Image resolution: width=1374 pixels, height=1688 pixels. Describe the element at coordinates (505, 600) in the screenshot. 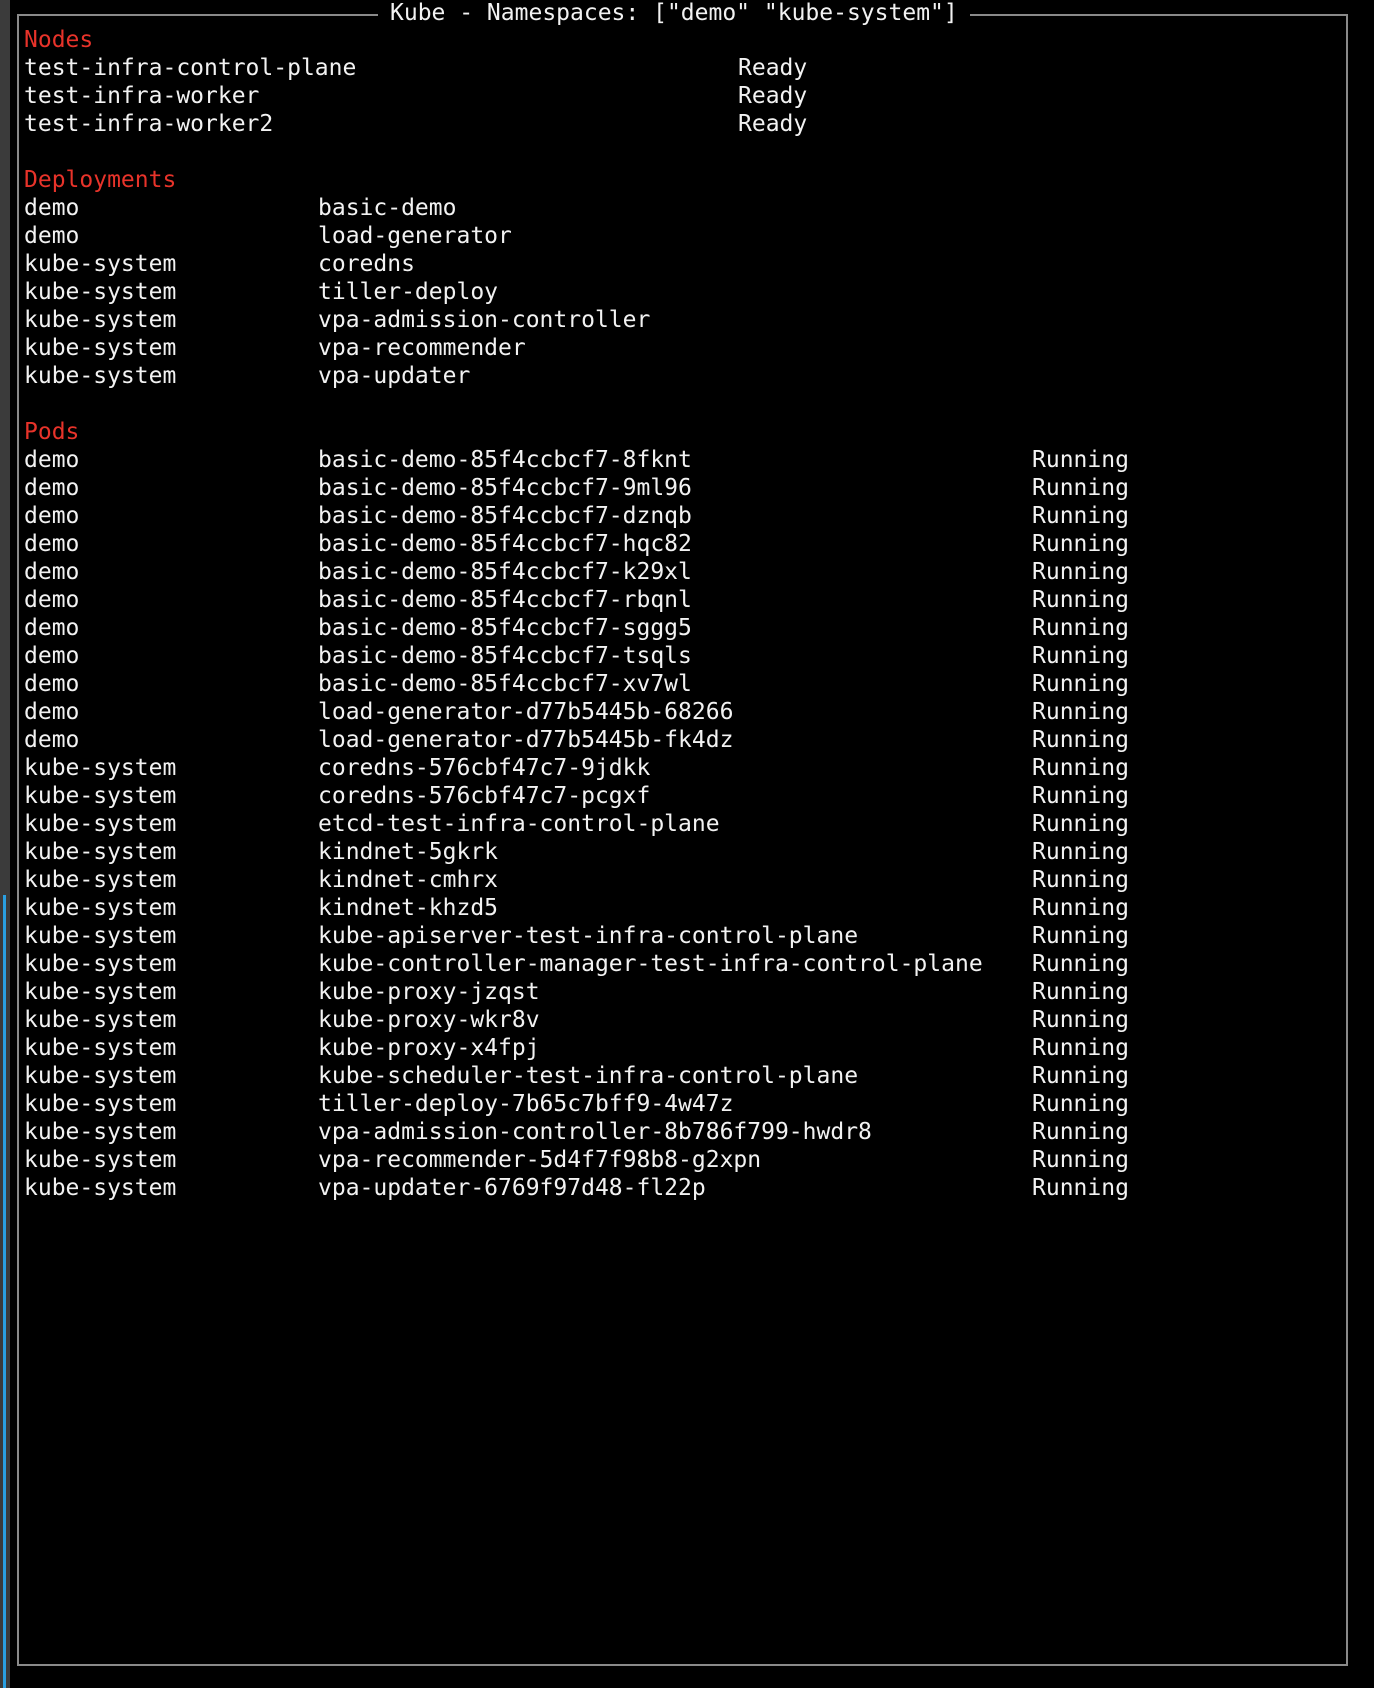

I see `pod-name: basic-demo-85f4ccbcf7-rbqnl` at that location.